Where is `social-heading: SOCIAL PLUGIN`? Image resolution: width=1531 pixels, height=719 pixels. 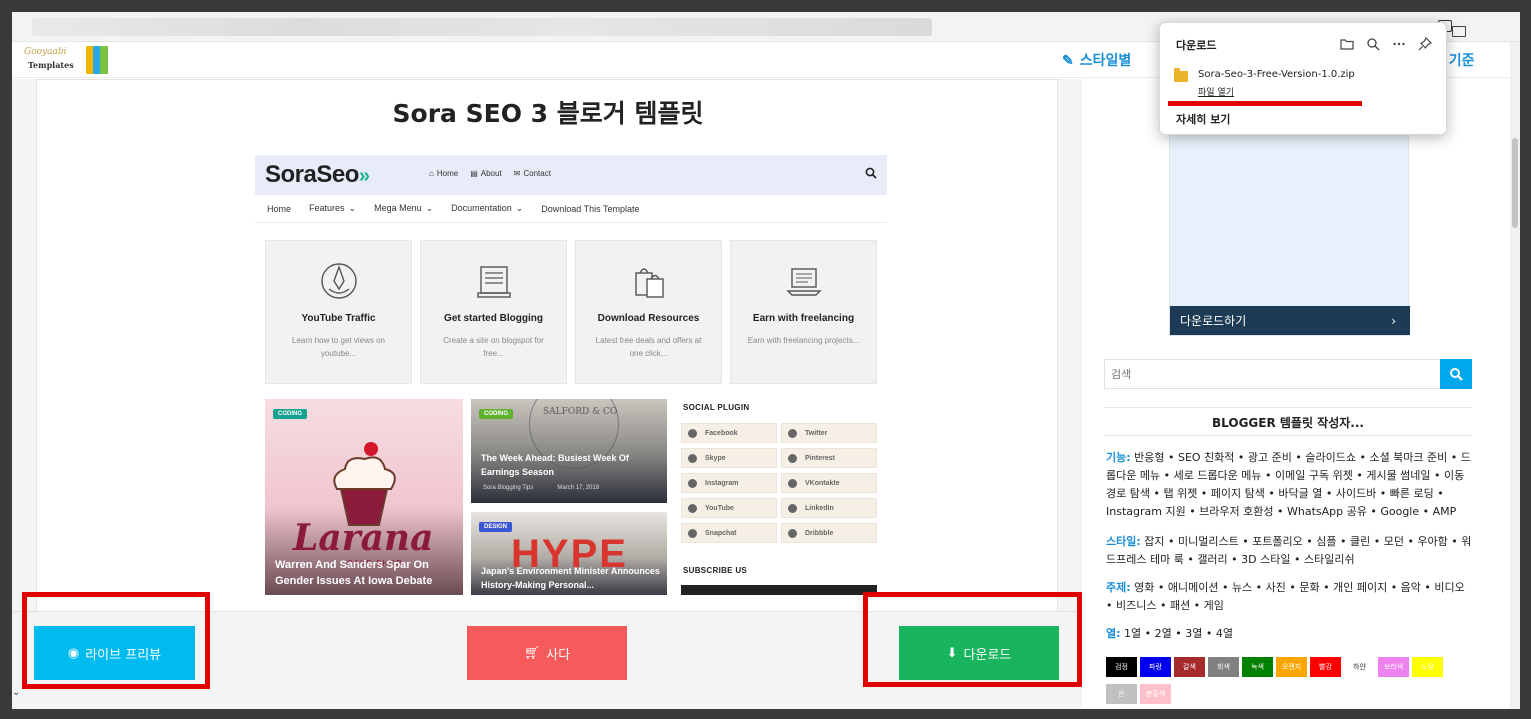 social-heading: SOCIAL PLUGIN is located at coordinates (716, 407).